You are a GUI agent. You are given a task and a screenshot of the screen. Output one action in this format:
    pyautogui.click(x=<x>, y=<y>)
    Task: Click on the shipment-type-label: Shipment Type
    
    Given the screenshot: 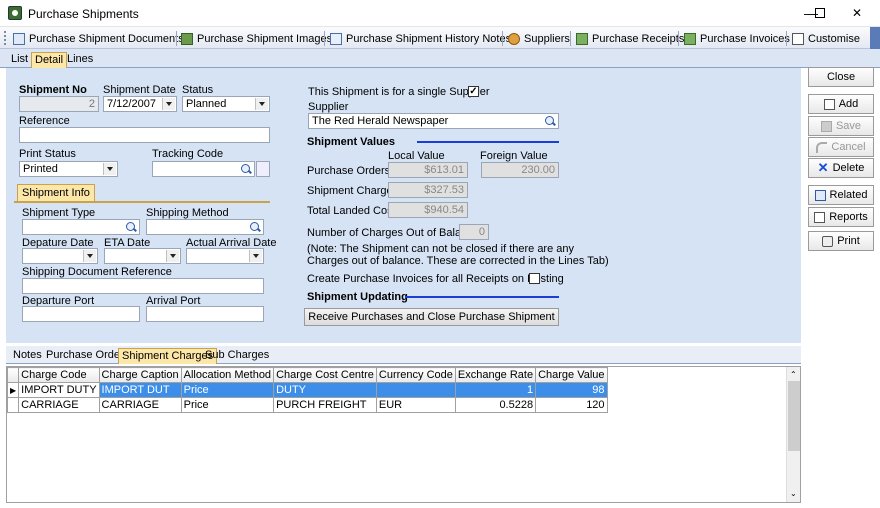 What is the action you would take?
    pyautogui.click(x=59, y=213)
    